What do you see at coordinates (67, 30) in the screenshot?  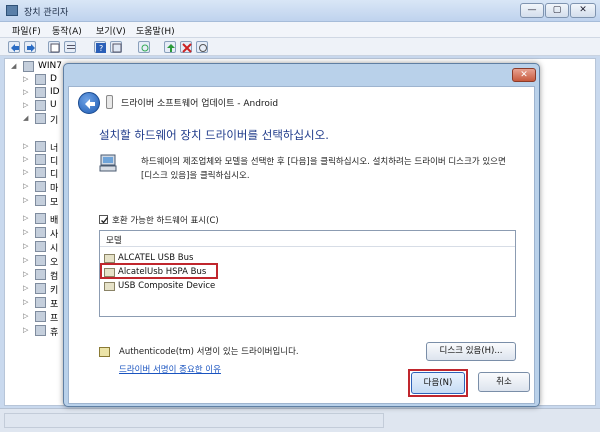 I see `menu-action: 동작(A)` at bounding box center [67, 30].